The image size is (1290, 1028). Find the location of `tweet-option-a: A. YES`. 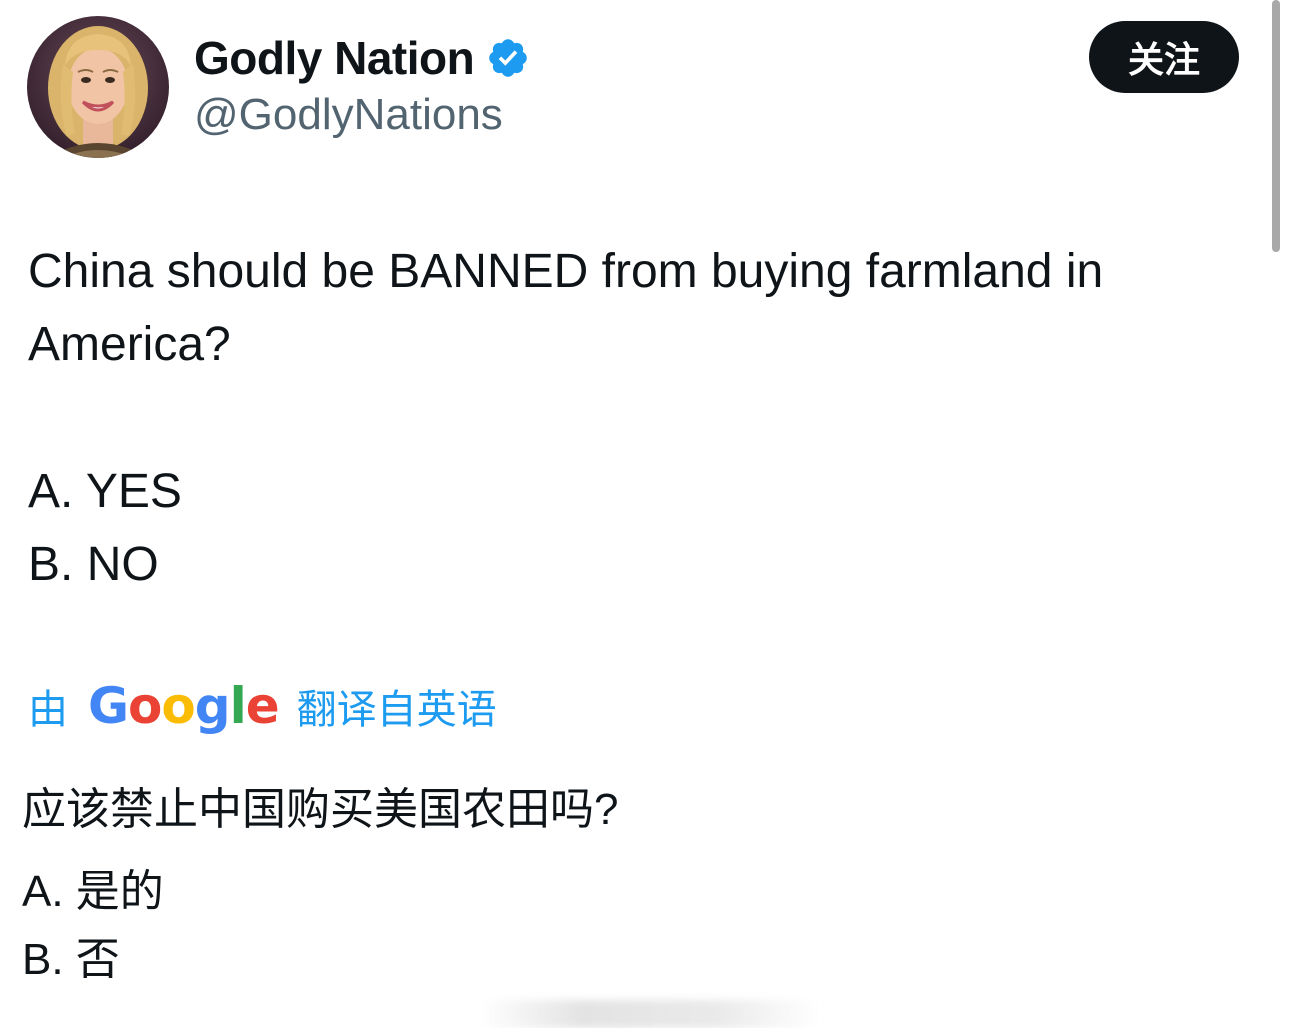

tweet-option-a: A. YES is located at coordinates (105, 491).